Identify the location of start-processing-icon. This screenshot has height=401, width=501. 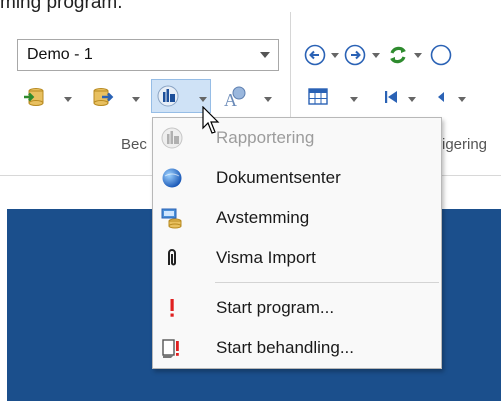
(172, 348).